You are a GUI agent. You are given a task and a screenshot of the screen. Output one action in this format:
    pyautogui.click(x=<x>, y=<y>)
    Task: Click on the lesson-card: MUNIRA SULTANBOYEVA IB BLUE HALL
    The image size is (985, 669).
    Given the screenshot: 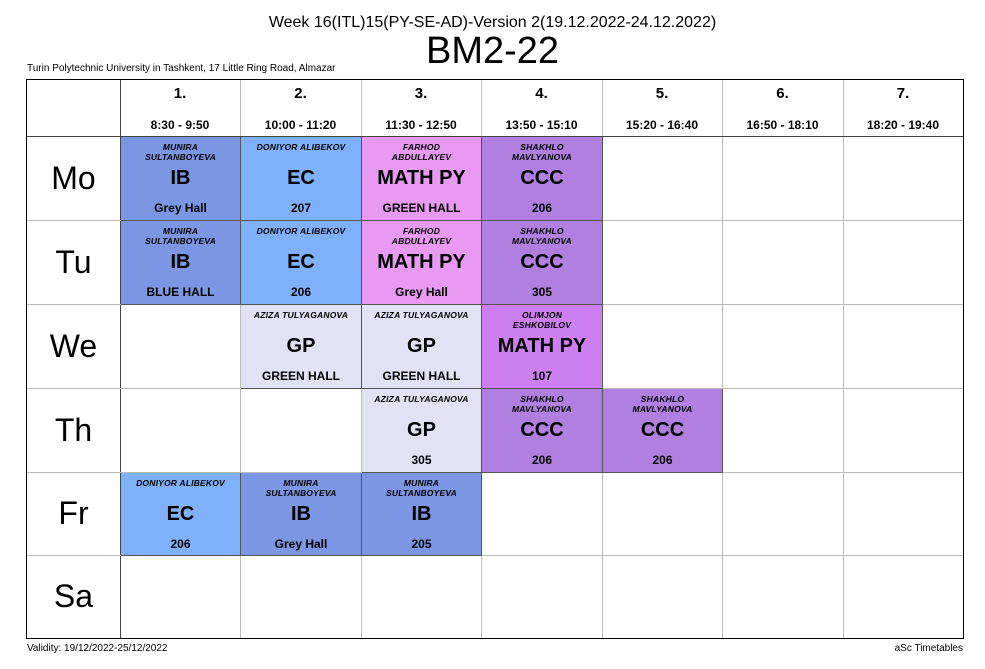 What is the action you would take?
    pyautogui.click(x=181, y=263)
    